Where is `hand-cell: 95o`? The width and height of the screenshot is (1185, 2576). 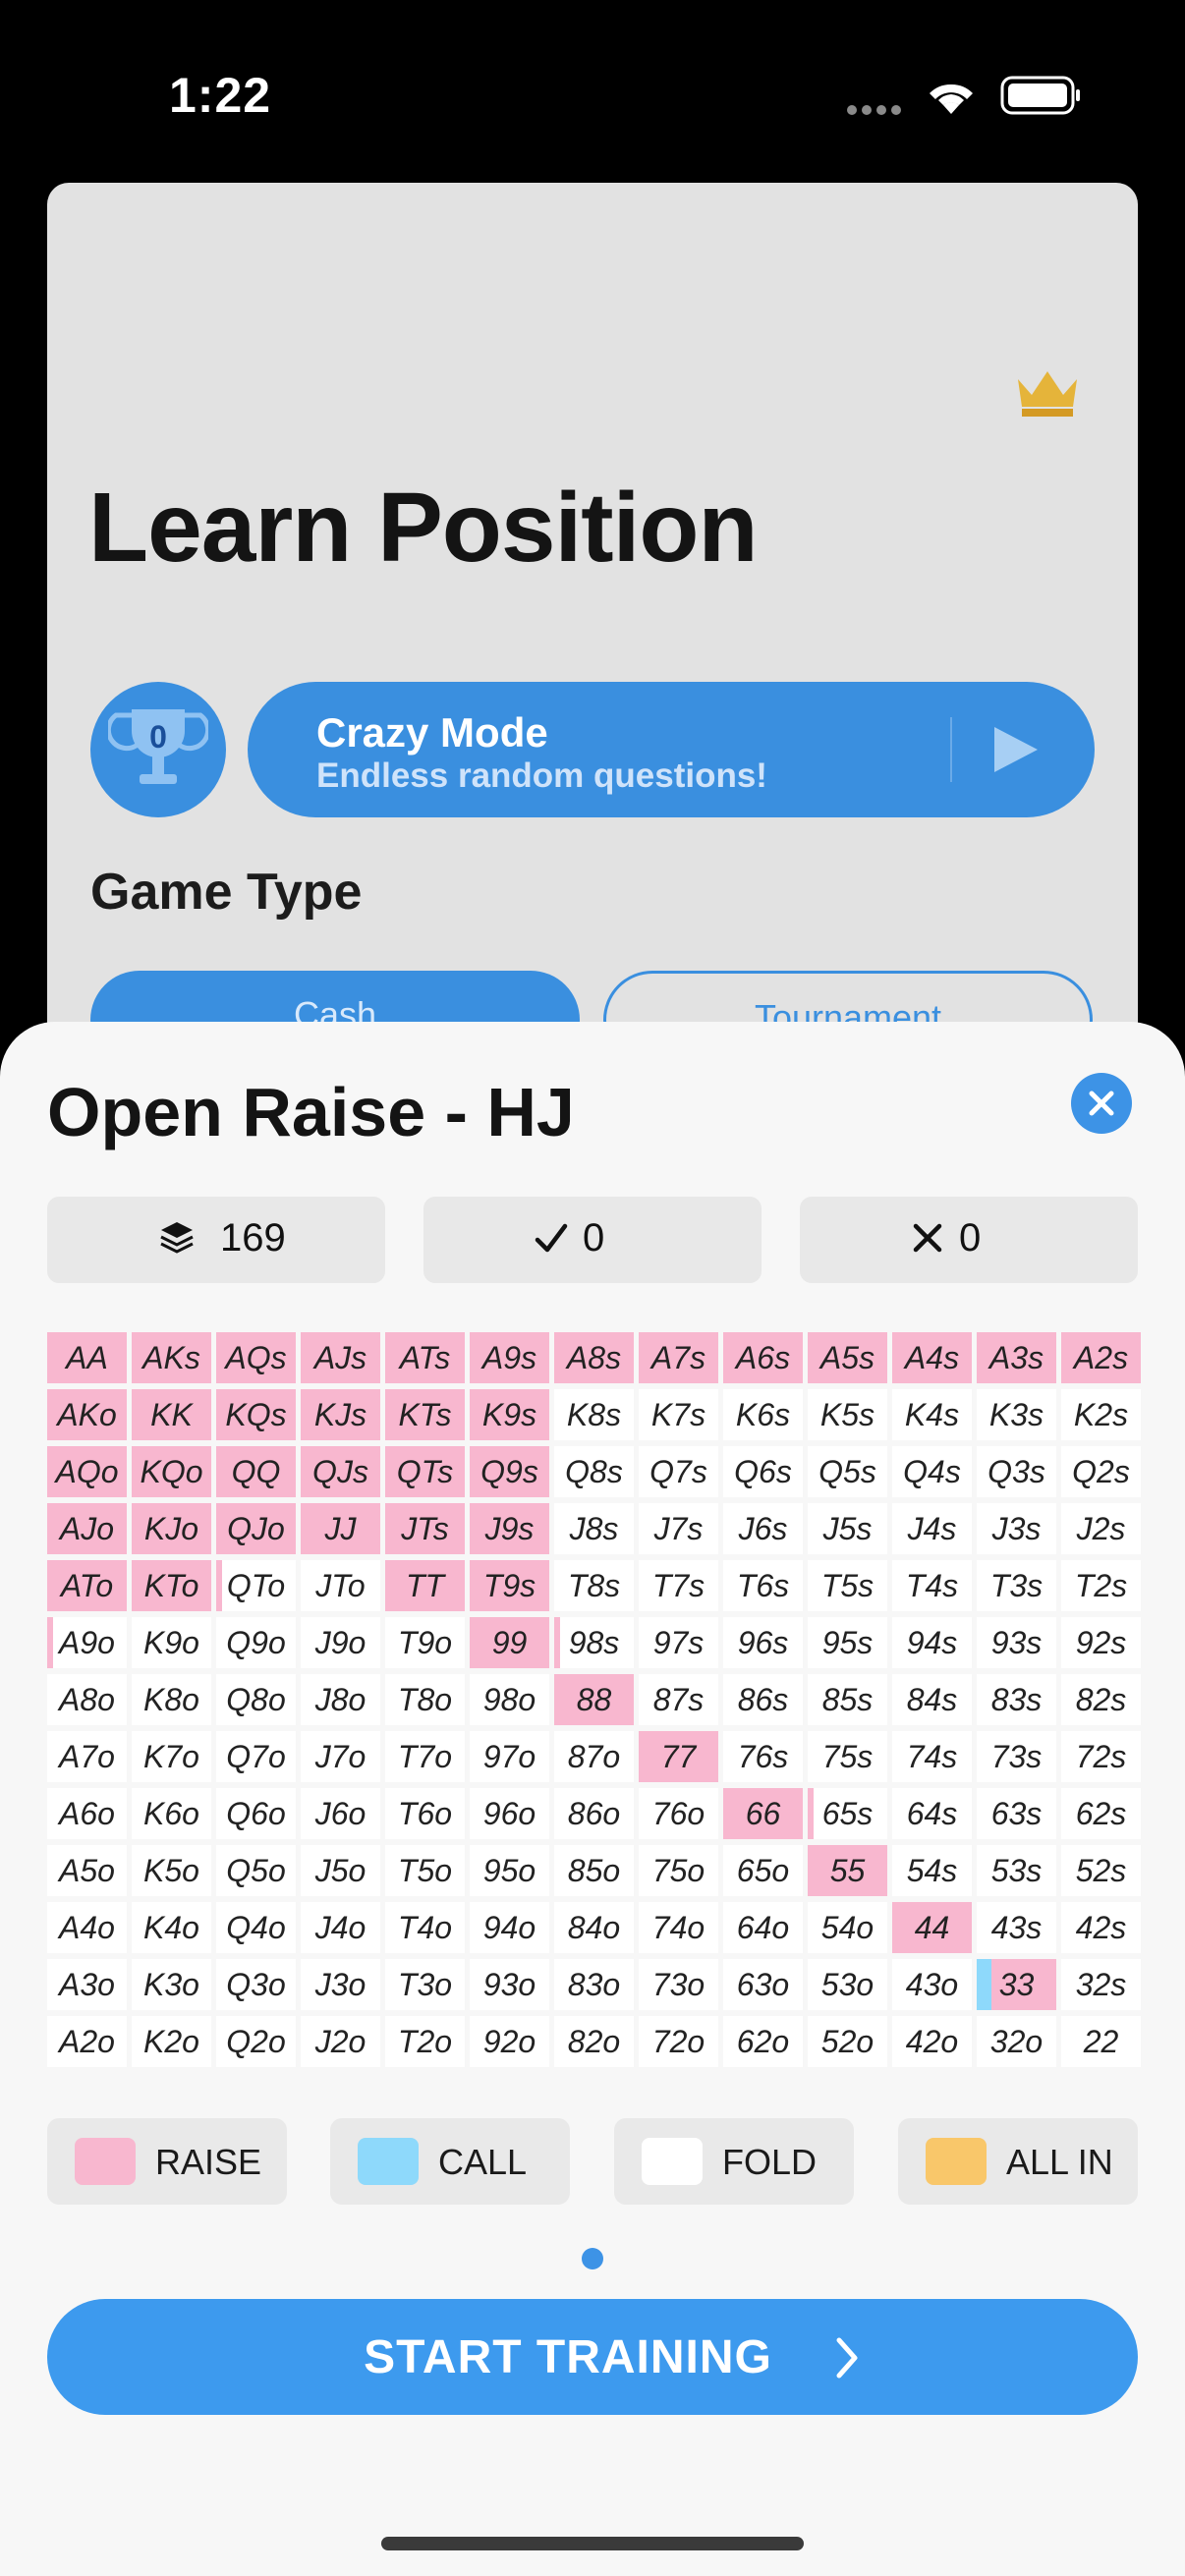
hand-cell: 95o is located at coordinates (509, 1870).